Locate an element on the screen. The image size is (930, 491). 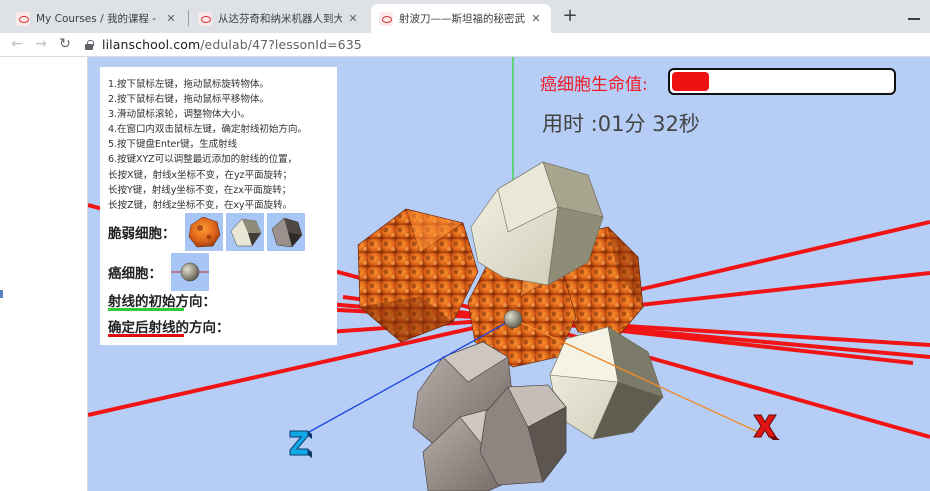
url-host: lilanschool.com is located at coordinates (151, 44).